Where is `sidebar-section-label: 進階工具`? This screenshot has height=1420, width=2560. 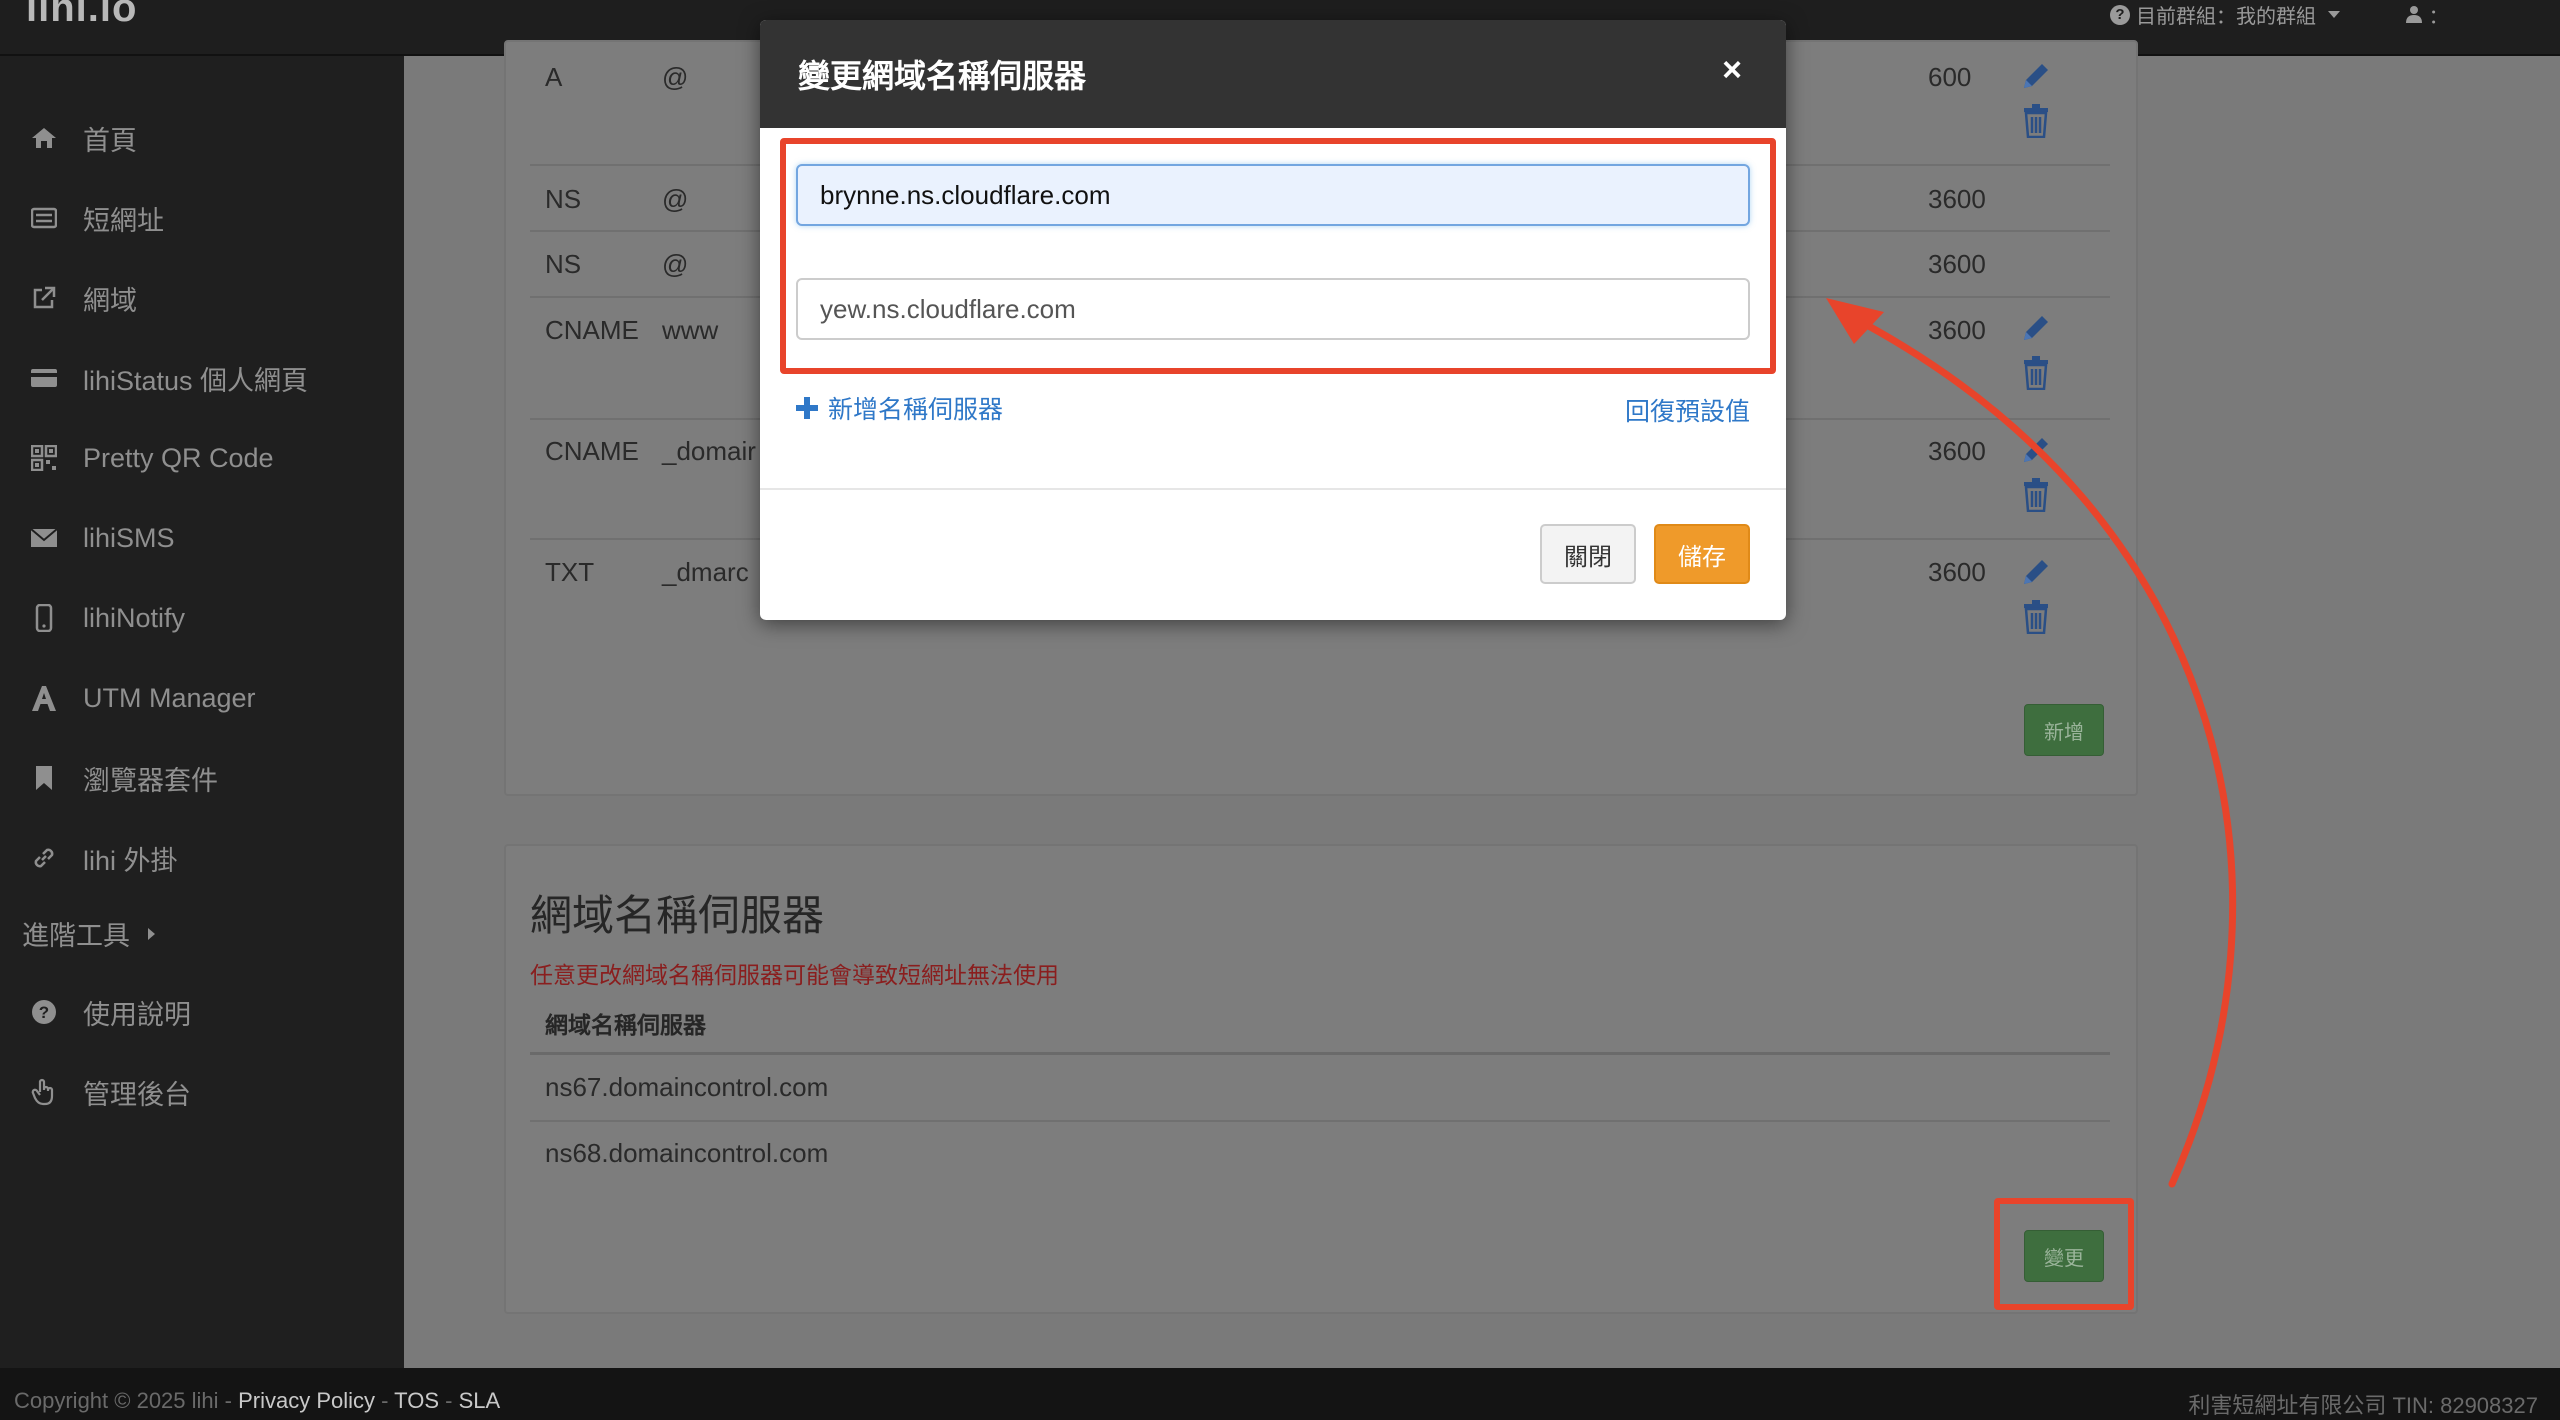
sidebar-section-label: 進階工具 is located at coordinates (76, 936).